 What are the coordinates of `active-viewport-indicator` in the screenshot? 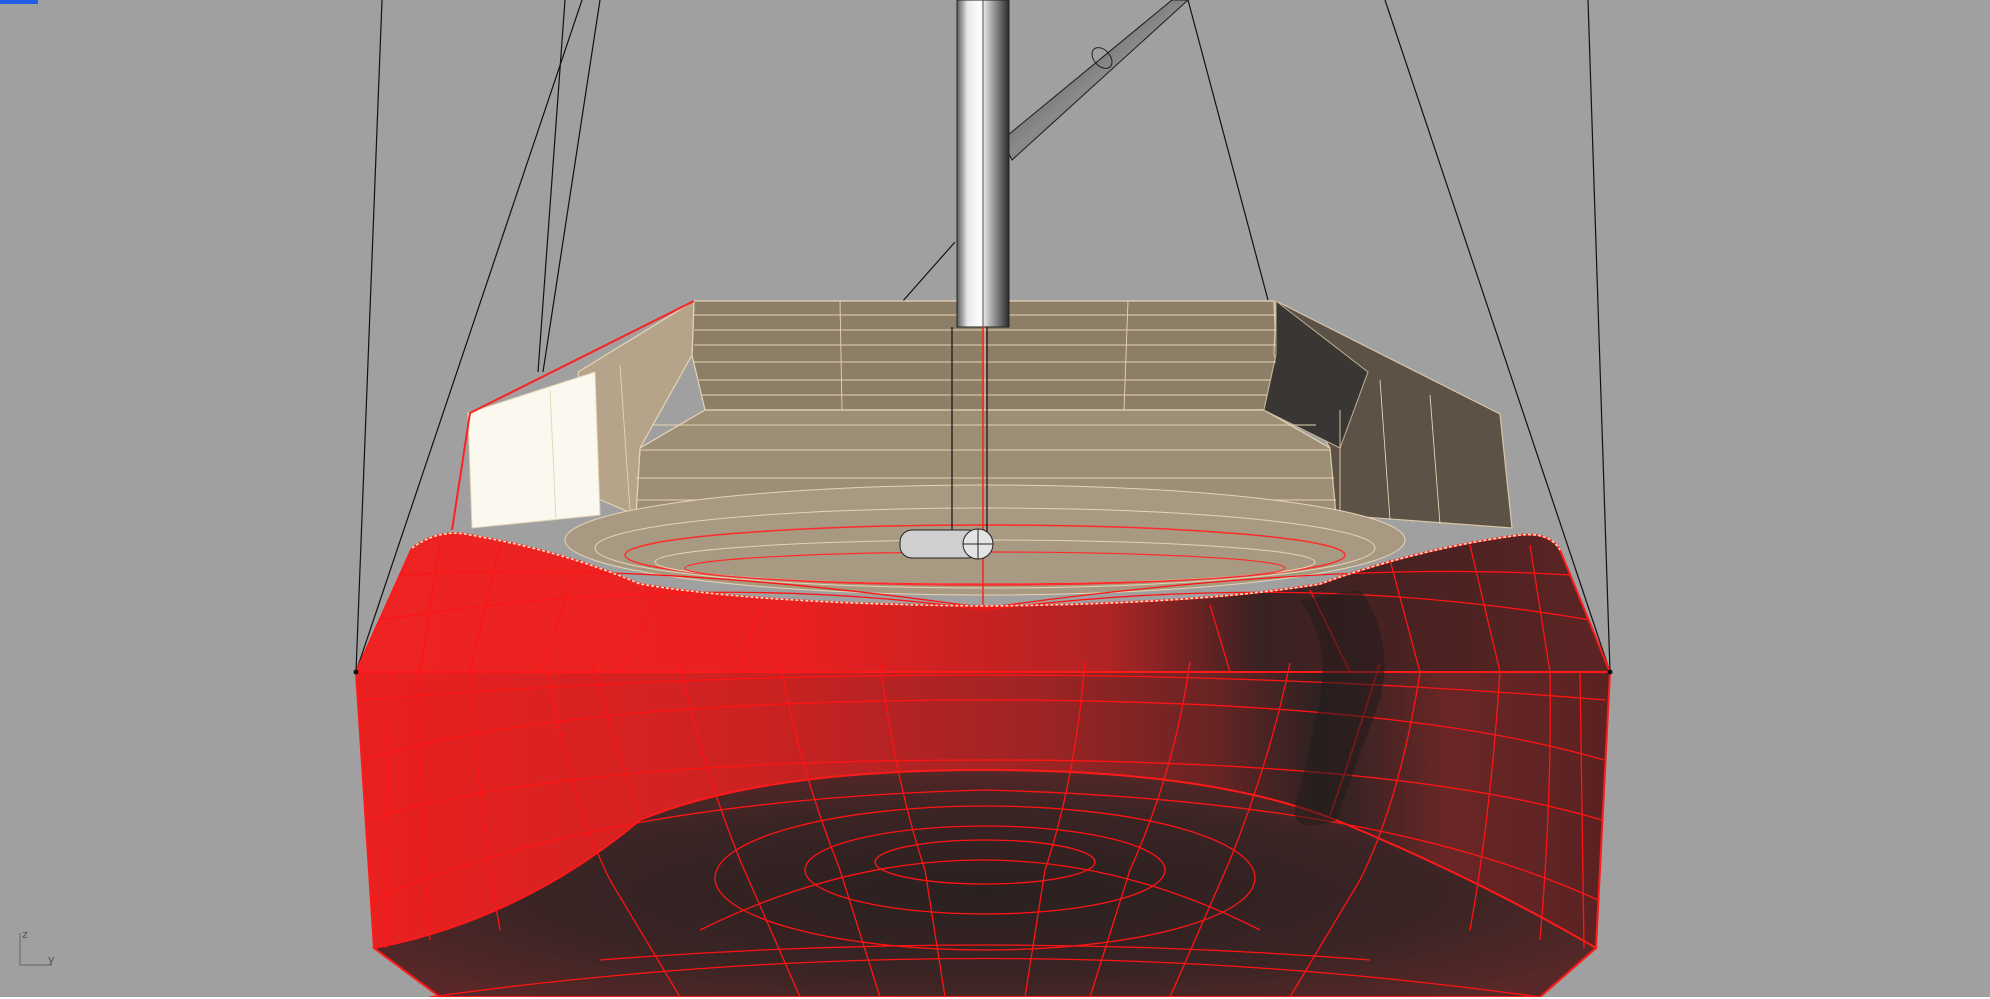 It's located at (19, 2).